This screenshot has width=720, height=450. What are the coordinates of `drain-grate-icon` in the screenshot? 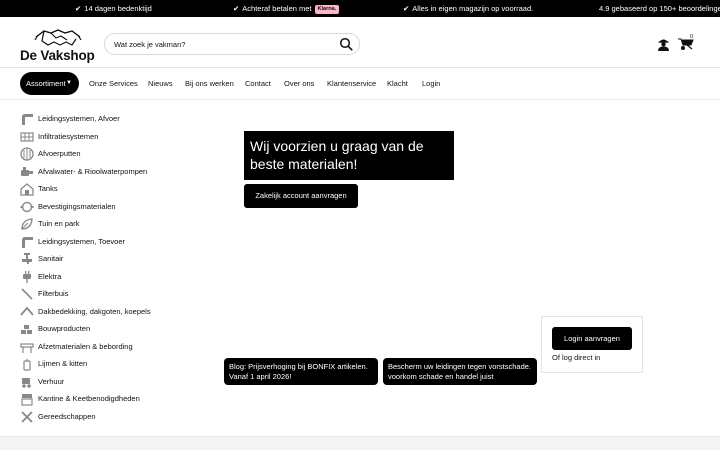 It's located at (27, 154).